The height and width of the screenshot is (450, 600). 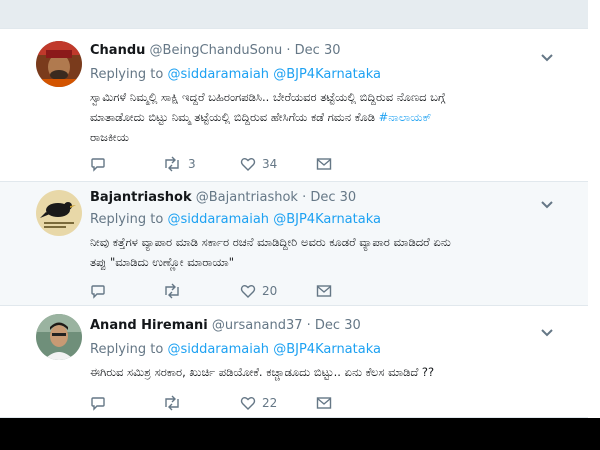 What do you see at coordinates (247, 197) in the screenshot?
I see `handle: @Bajantriashok` at bounding box center [247, 197].